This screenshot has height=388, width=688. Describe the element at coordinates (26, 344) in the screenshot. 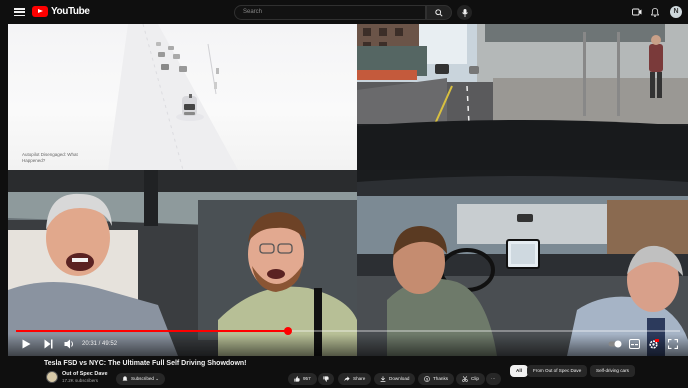

I see `play-icon` at that location.